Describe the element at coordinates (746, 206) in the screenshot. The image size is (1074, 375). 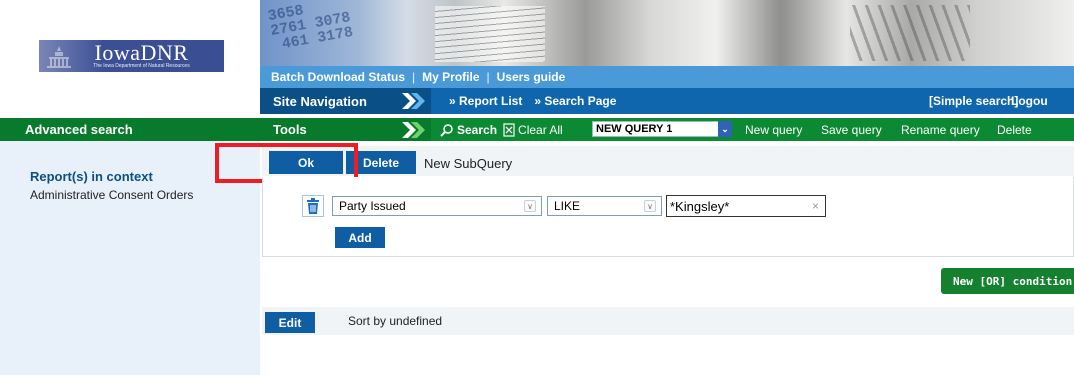
I see `value-input: *Kingsley* ×` at that location.